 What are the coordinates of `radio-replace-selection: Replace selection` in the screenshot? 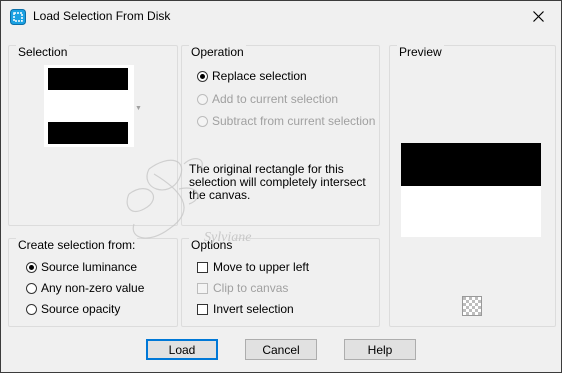 It's located at (252, 76).